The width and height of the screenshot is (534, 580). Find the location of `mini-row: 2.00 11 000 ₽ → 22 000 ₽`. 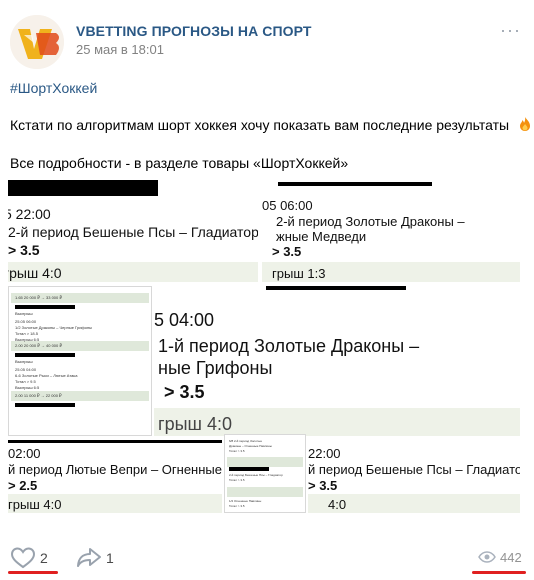

mini-row: 2.00 11 000 ₽ → 22 000 ₽ is located at coordinates (38, 395).